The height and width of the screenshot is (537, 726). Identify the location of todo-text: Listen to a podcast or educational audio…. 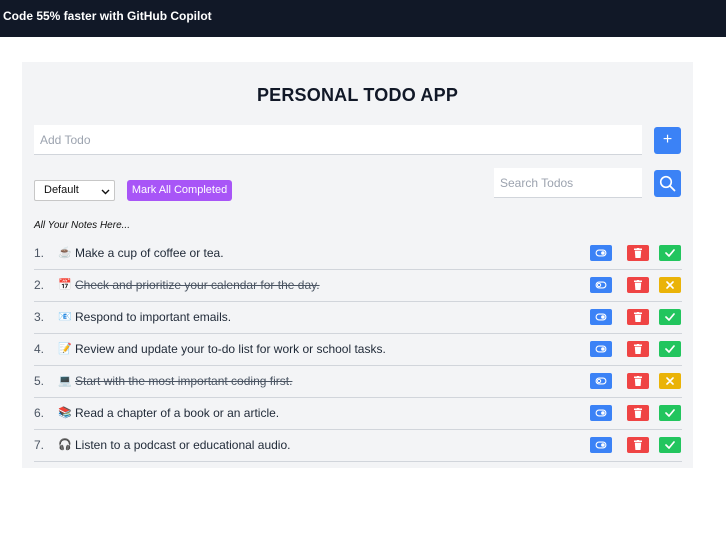
(183, 445).